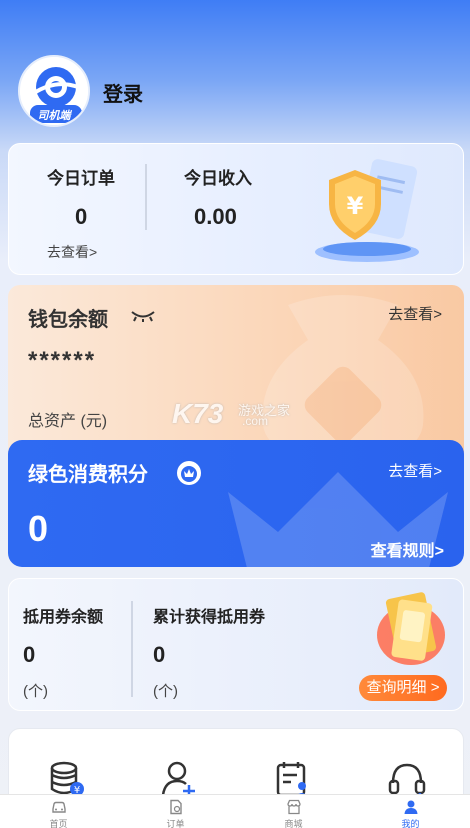 Image resolution: width=470 pixels, height=828 pixels. I want to click on points-medal-icon, so click(189, 473).